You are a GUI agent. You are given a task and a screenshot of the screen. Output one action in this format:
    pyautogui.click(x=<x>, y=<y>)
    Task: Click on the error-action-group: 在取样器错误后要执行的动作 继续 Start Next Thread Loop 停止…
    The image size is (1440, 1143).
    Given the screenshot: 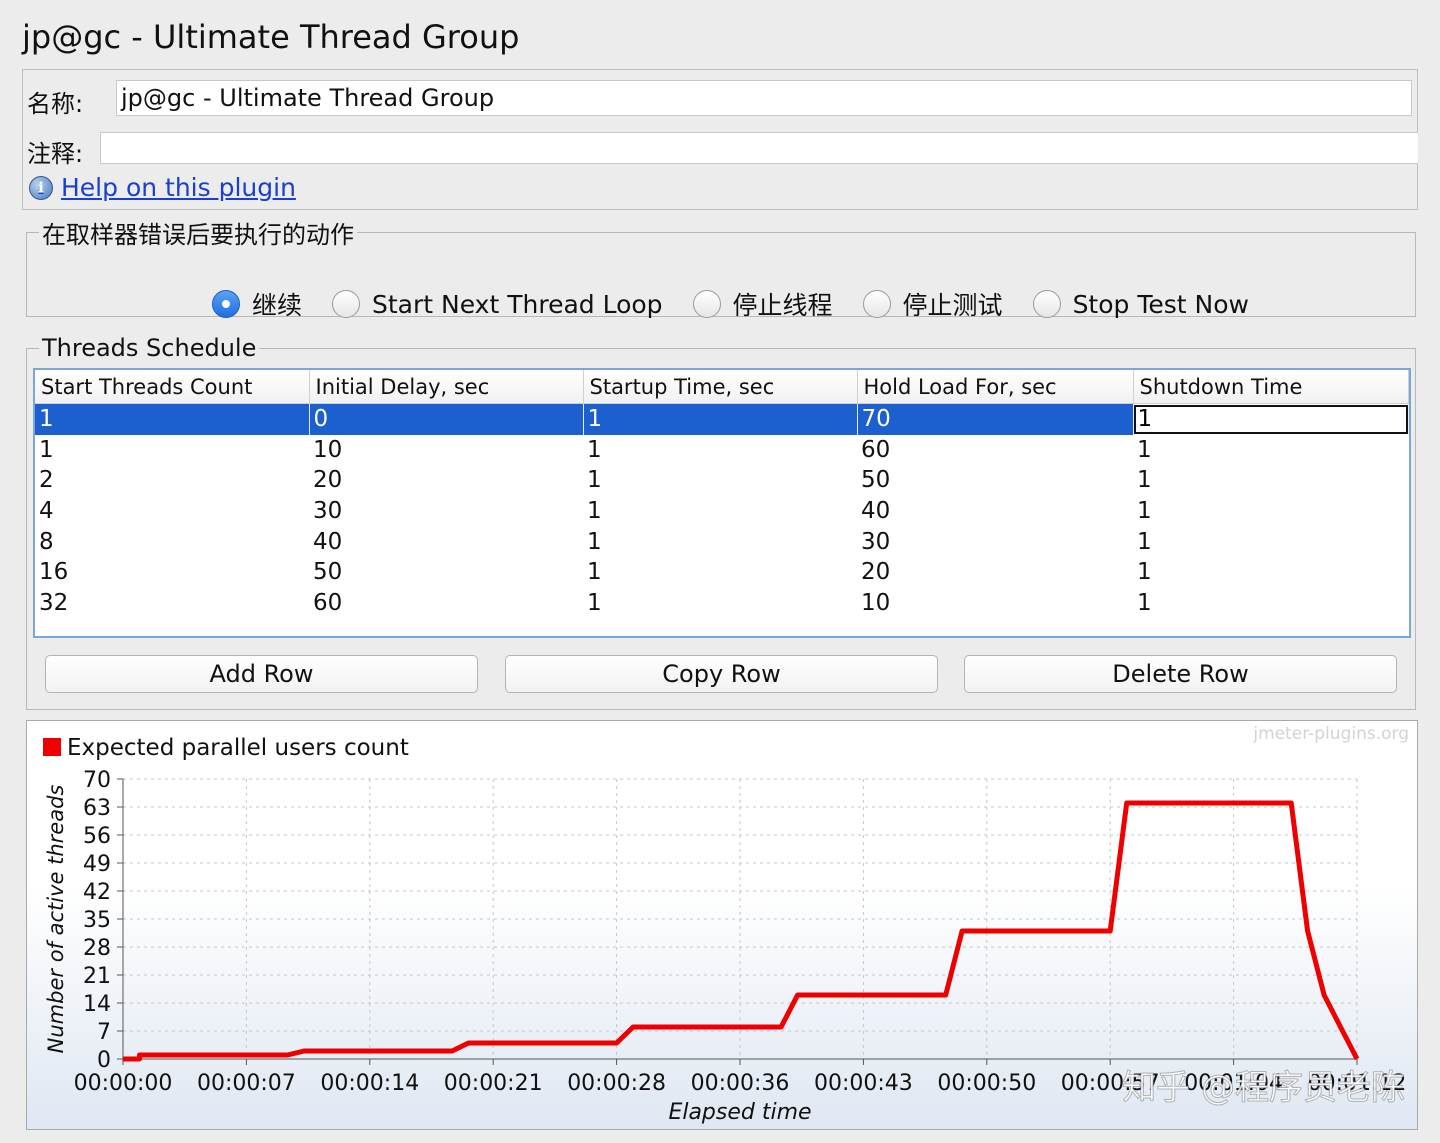 What is the action you would take?
    pyautogui.click(x=721, y=267)
    